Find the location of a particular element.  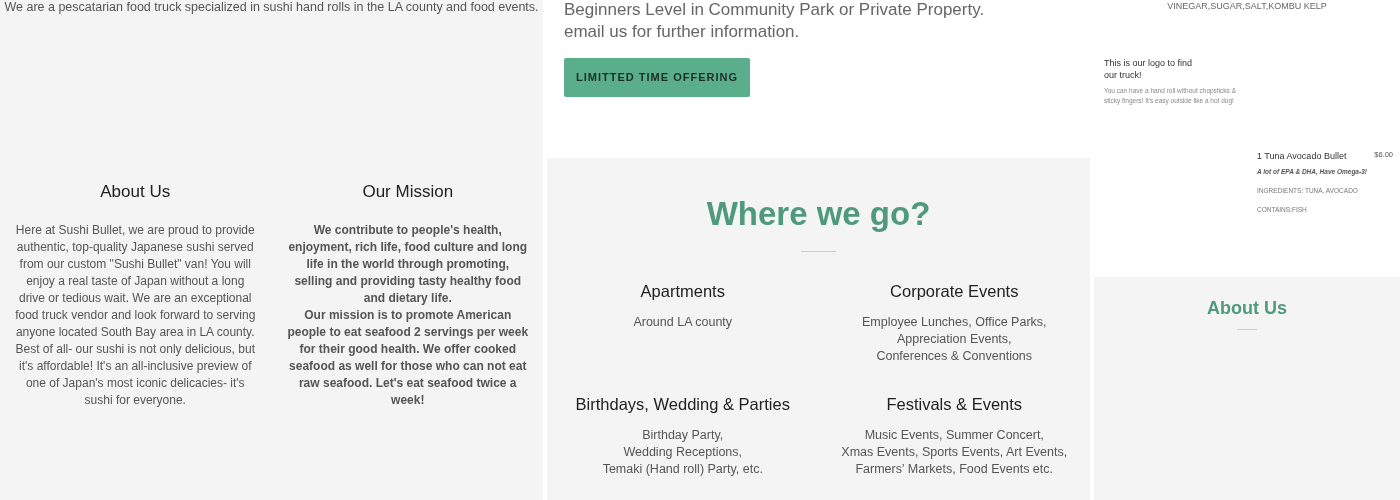

ingredients-text: VINEGAR,SUGAR,SALT,KOMBU KELP is located at coordinates (1247, 5).